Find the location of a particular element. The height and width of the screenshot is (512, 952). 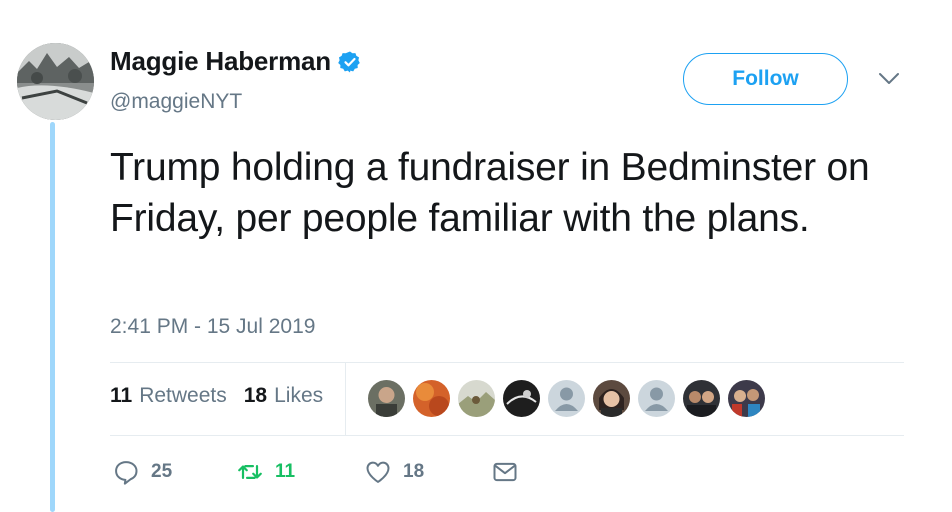

reply-count: 25 is located at coordinates (162, 471).